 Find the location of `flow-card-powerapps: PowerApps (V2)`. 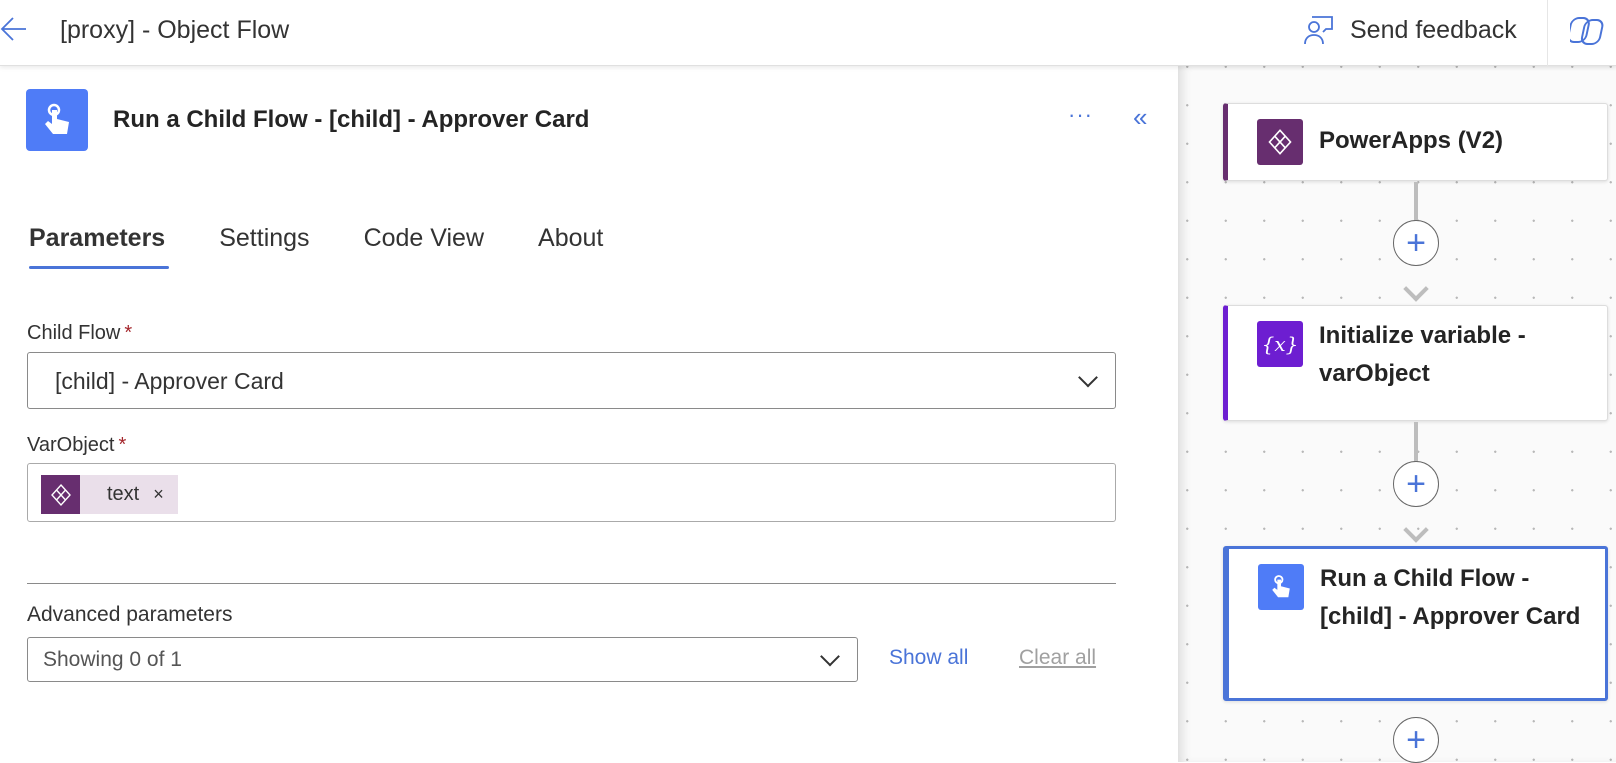

flow-card-powerapps: PowerApps (V2) is located at coordinates (1415, 142).